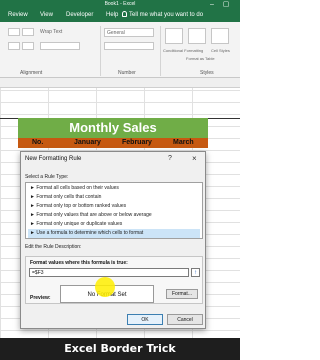 This screenshot has height=360, width=320. What do you see at coordinates (197, 36) in the screenshot?
I see `format-as-table-icon` at bounding box center [197, 36].